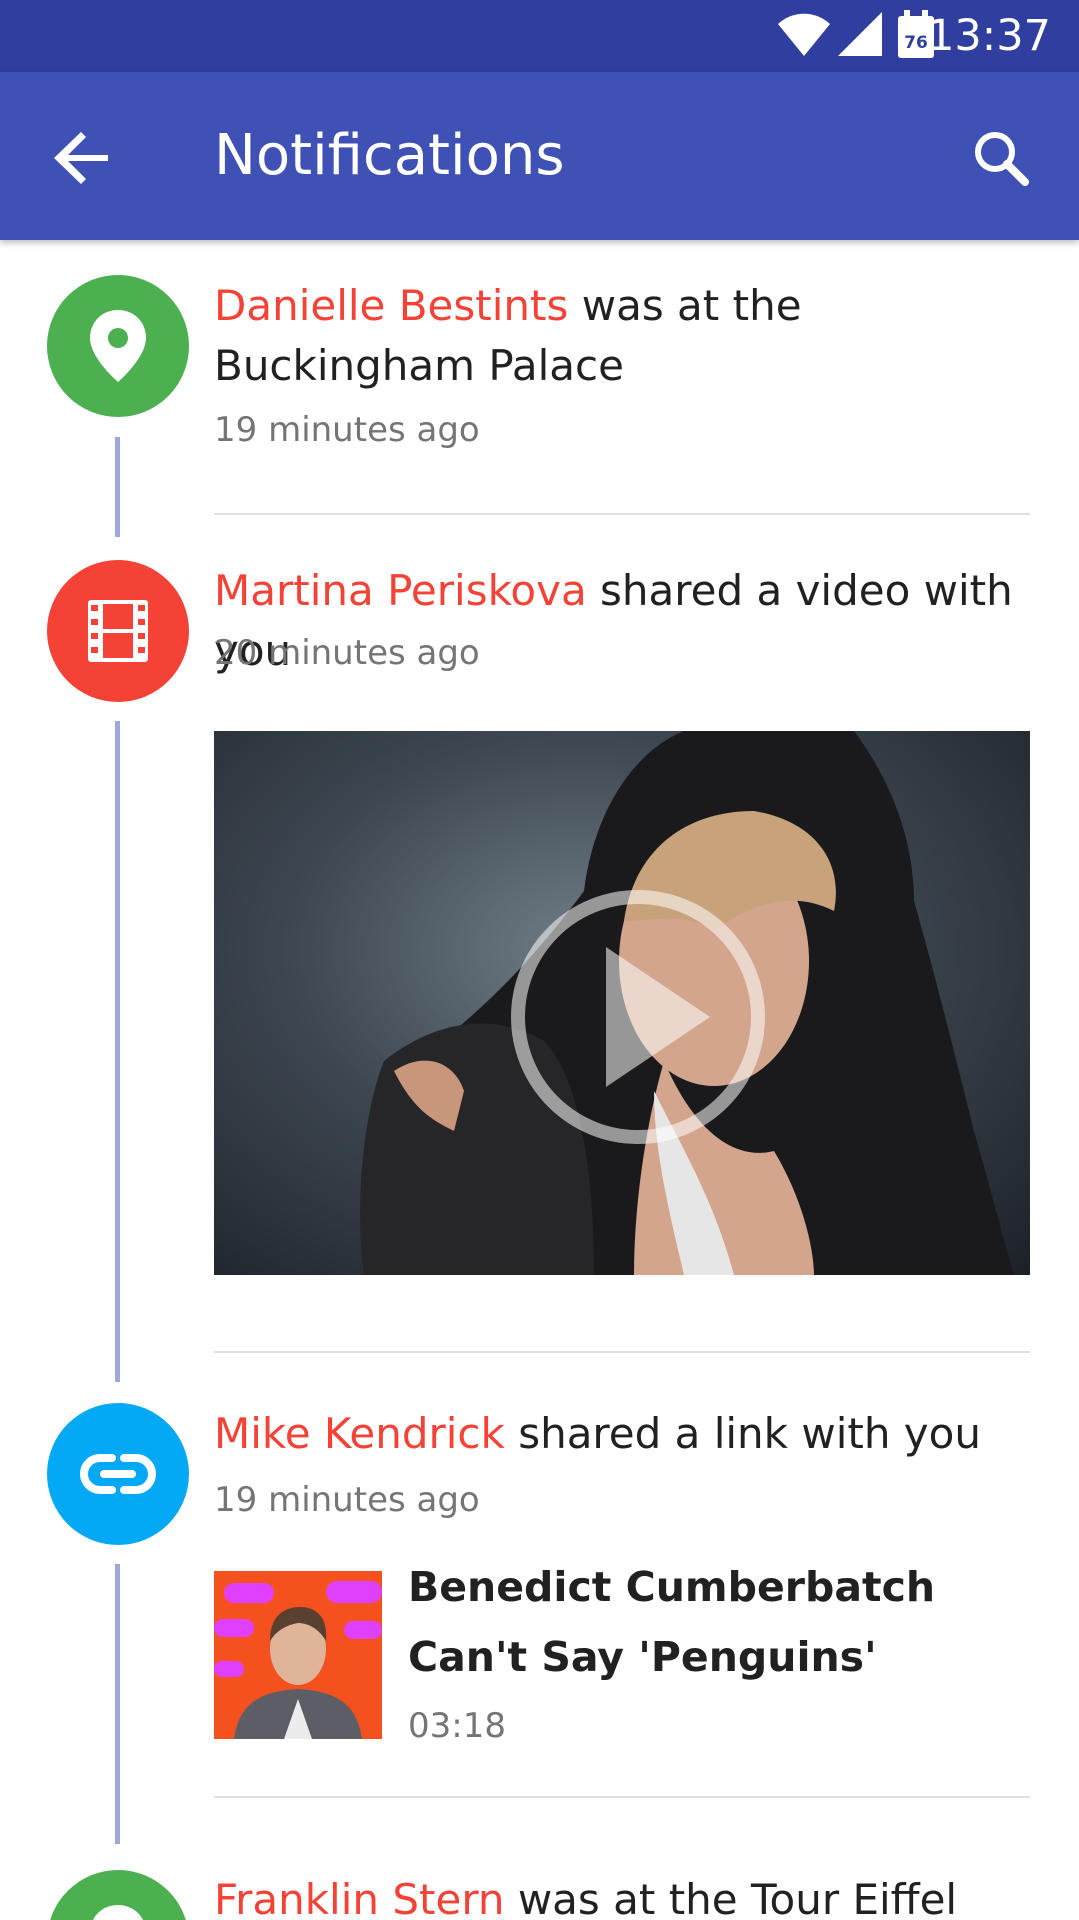 The height and width of the screenshot is (1920, 1079). What do you see at coordinates (391, 305) in the screenshot?
I see `user-name-link: Danielle Bestints` at bounding box center [391, 305].